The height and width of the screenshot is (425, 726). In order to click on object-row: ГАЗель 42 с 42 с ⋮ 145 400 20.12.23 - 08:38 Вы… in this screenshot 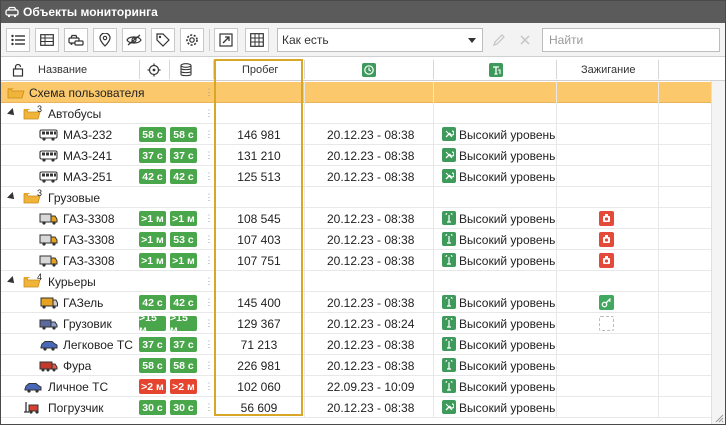, I will do `click(356, 302)`.